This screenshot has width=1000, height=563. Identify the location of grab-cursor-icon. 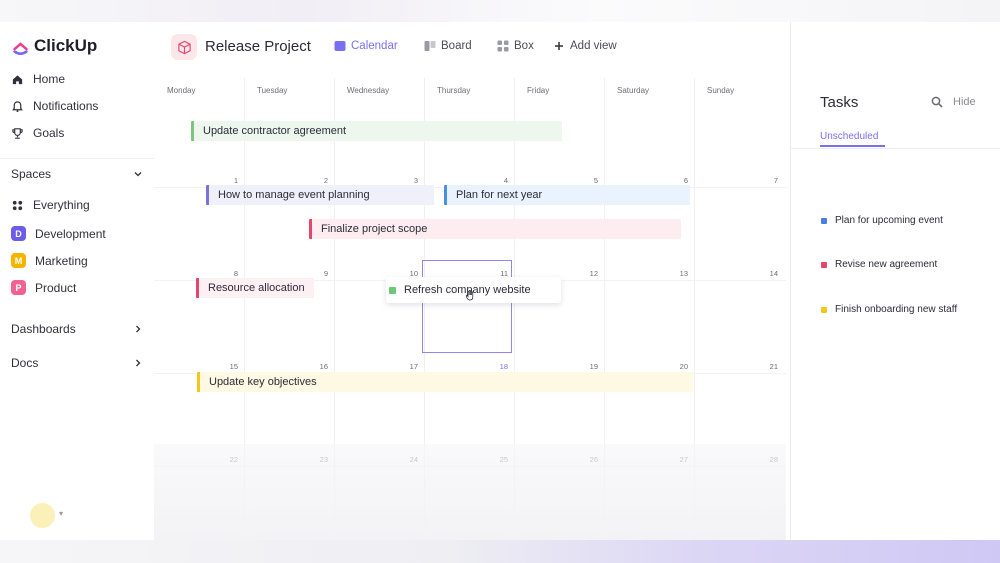
(469, 295).